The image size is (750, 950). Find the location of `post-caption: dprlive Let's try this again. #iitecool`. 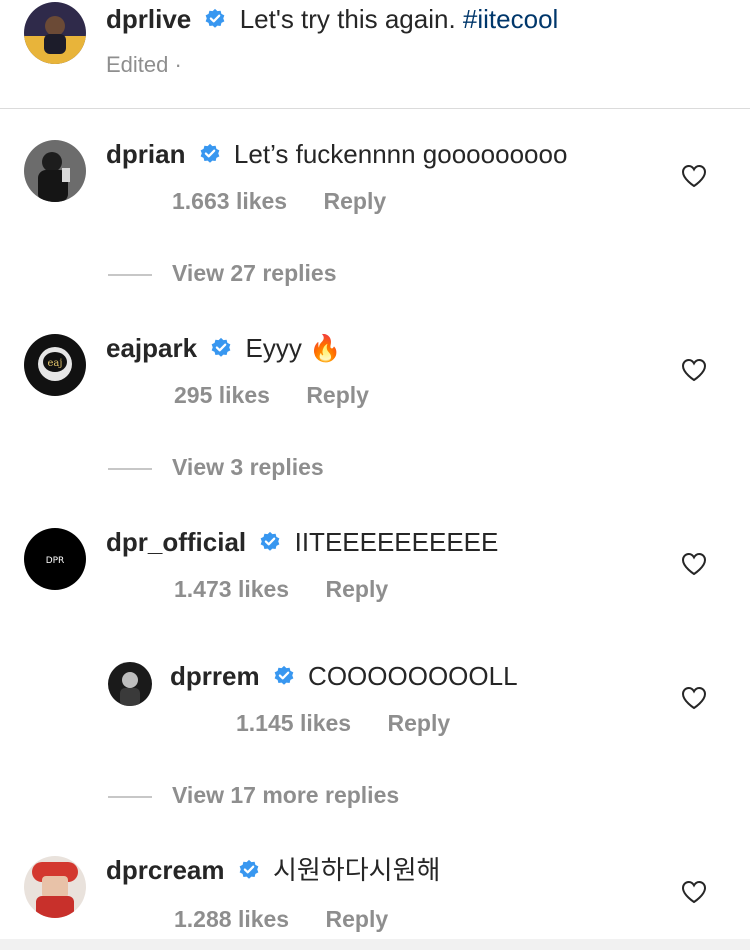

post-caption: dprlive Let's try this again. #iitecool is located at coordinates (332, 19).